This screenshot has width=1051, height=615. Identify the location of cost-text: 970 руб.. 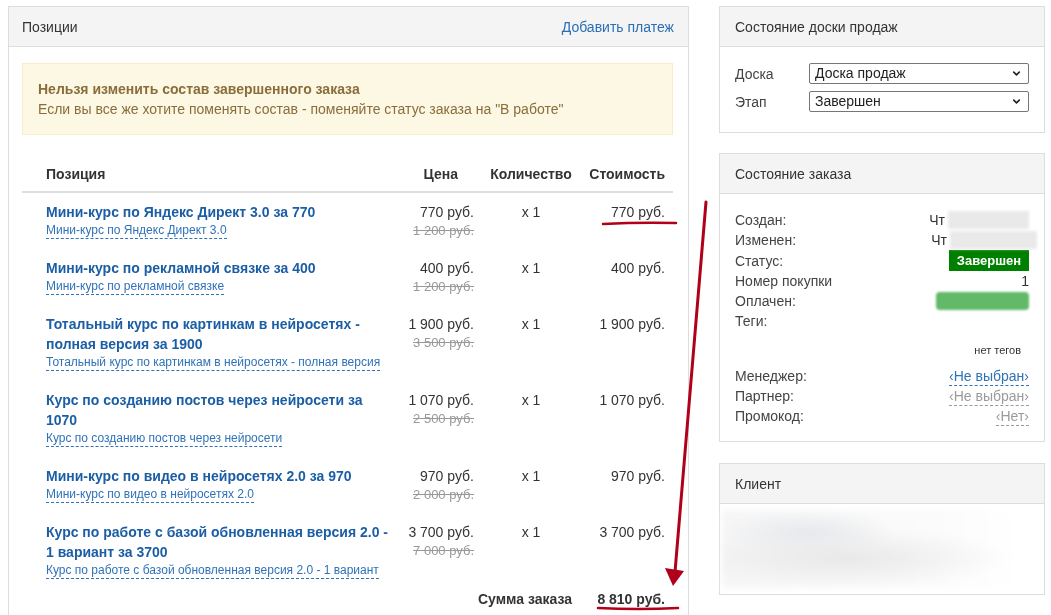
(638, 476).